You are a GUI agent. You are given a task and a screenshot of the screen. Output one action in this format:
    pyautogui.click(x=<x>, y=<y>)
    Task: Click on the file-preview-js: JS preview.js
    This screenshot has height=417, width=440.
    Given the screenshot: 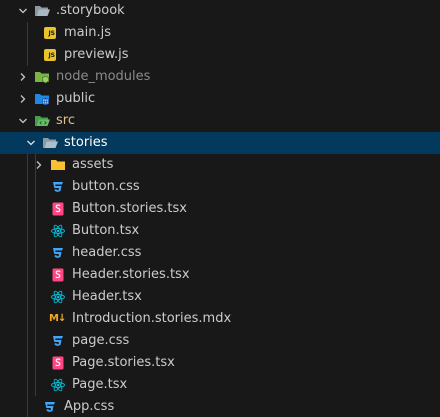 What is the action you would take?
    pyautogui.click(x=220, y=55)
    